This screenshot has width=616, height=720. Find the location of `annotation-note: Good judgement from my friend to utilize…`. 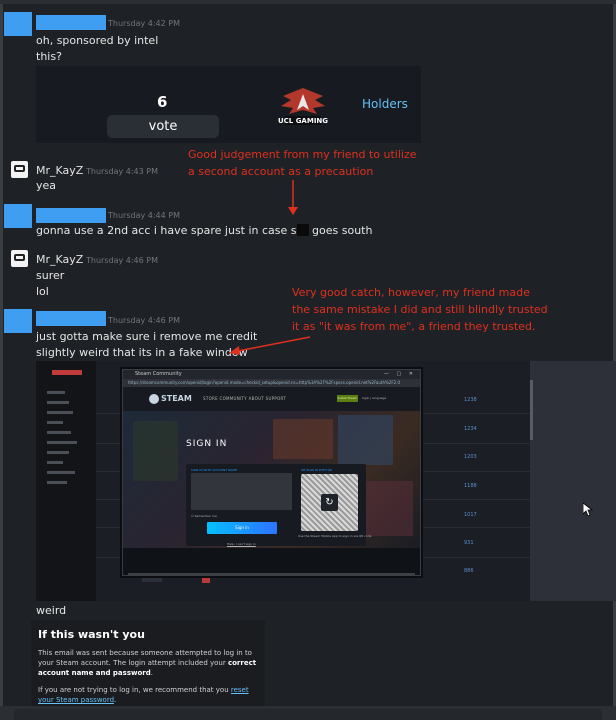

annotation-note: Good judgement from my friend to utilize… is located at coordinates (302, 163).